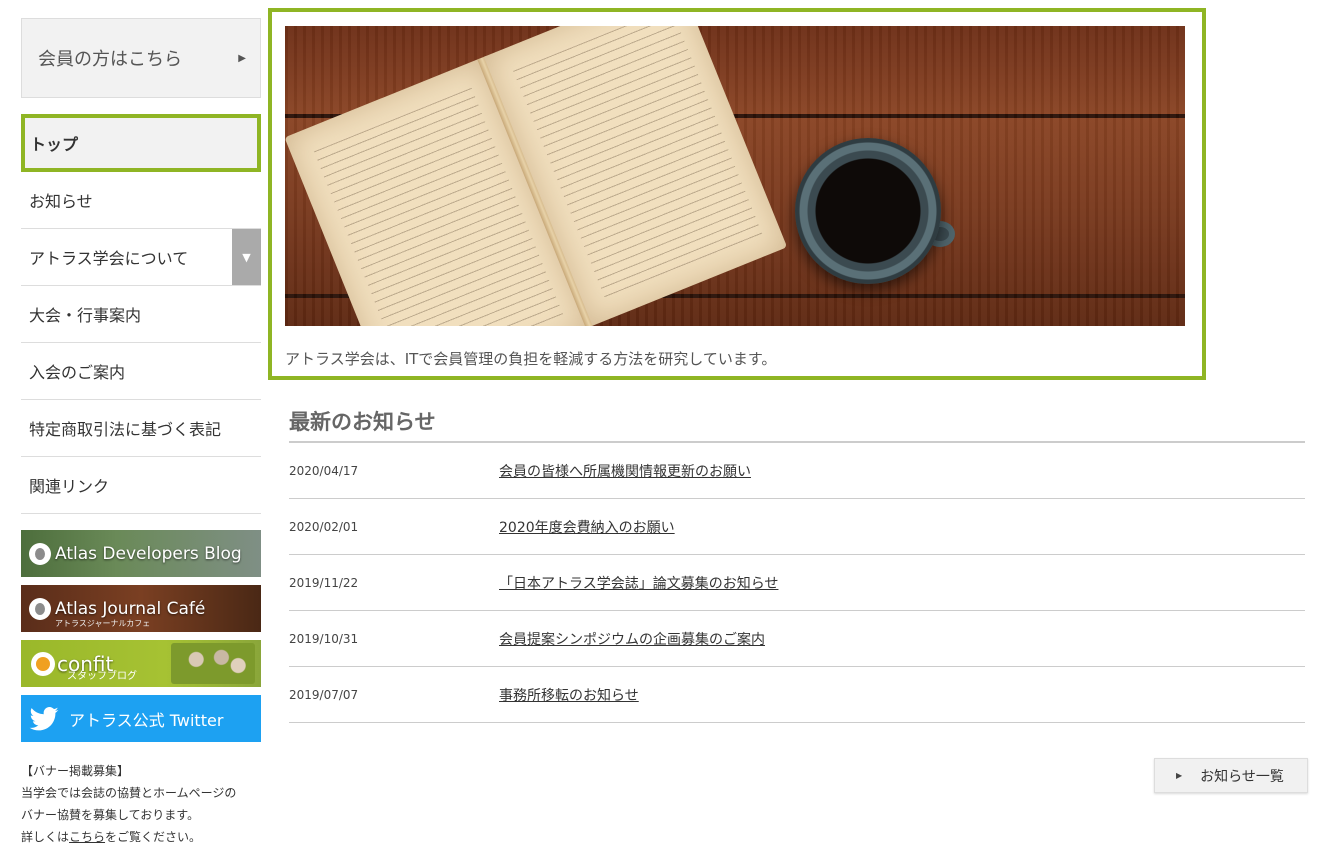 The image size is (1330, 863). I want to click on details-link: こちら, so click(87, 837).